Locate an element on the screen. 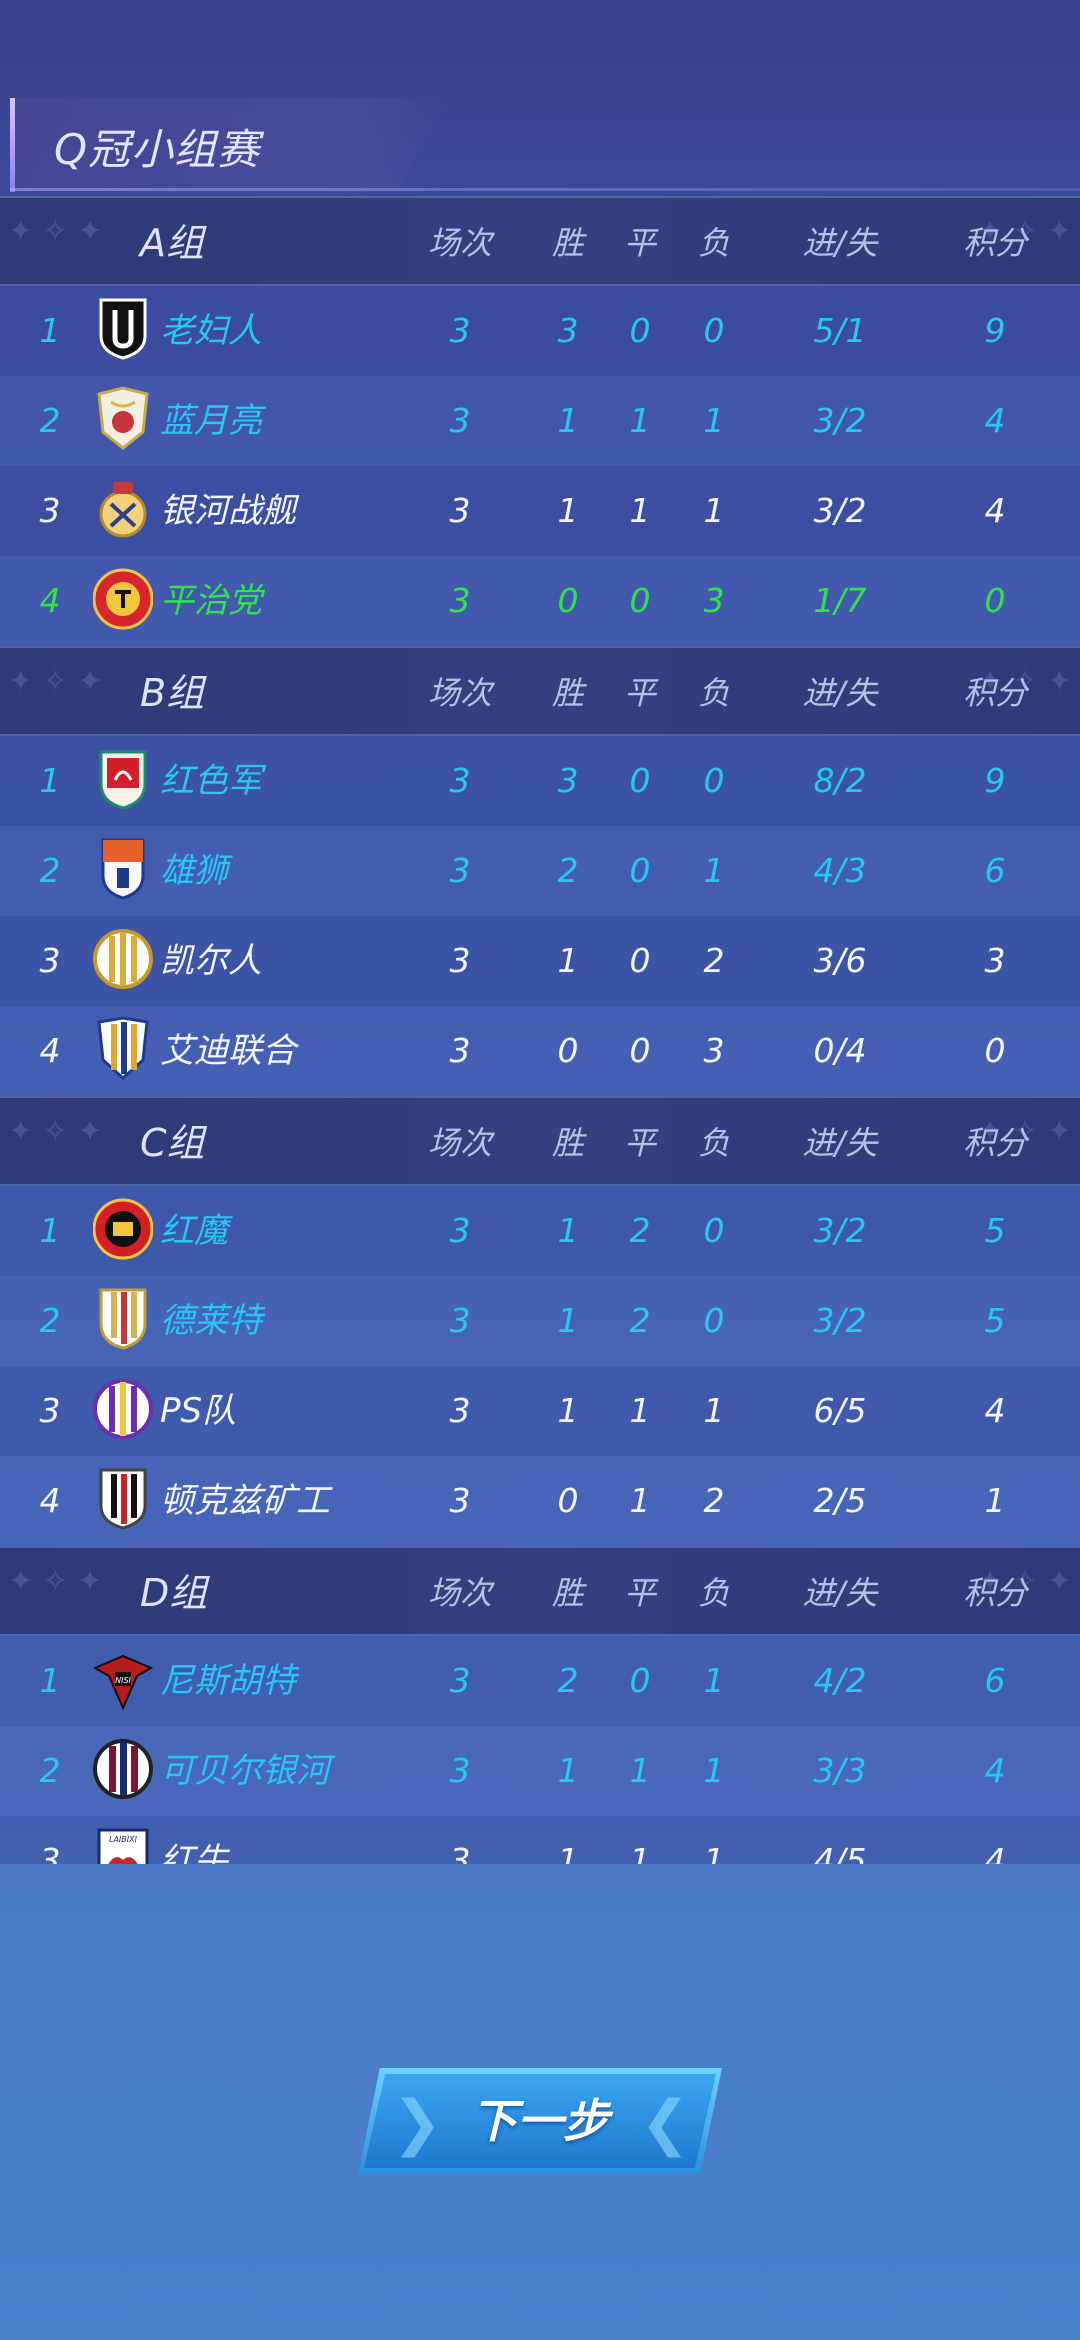  team-points: 5 is located at coordinates (995, 1320).